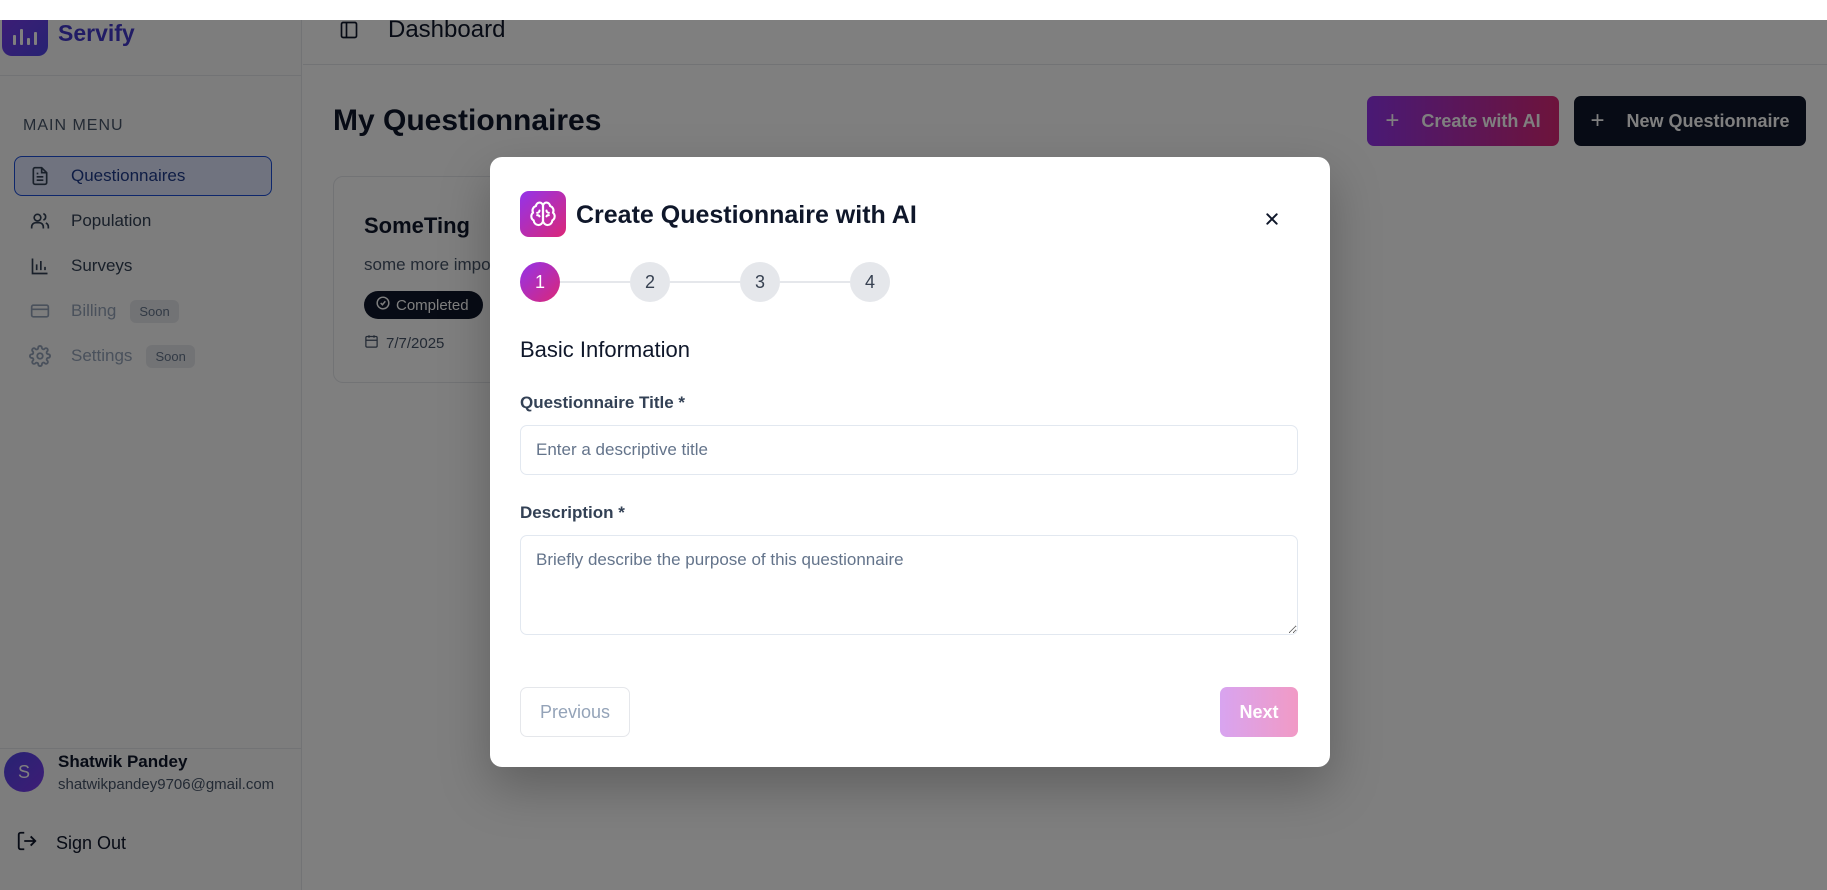 The image size is (1827, 890). Describe the element at coordinates (1272, 219) in the screenshot. I see `close-icon` at that location.